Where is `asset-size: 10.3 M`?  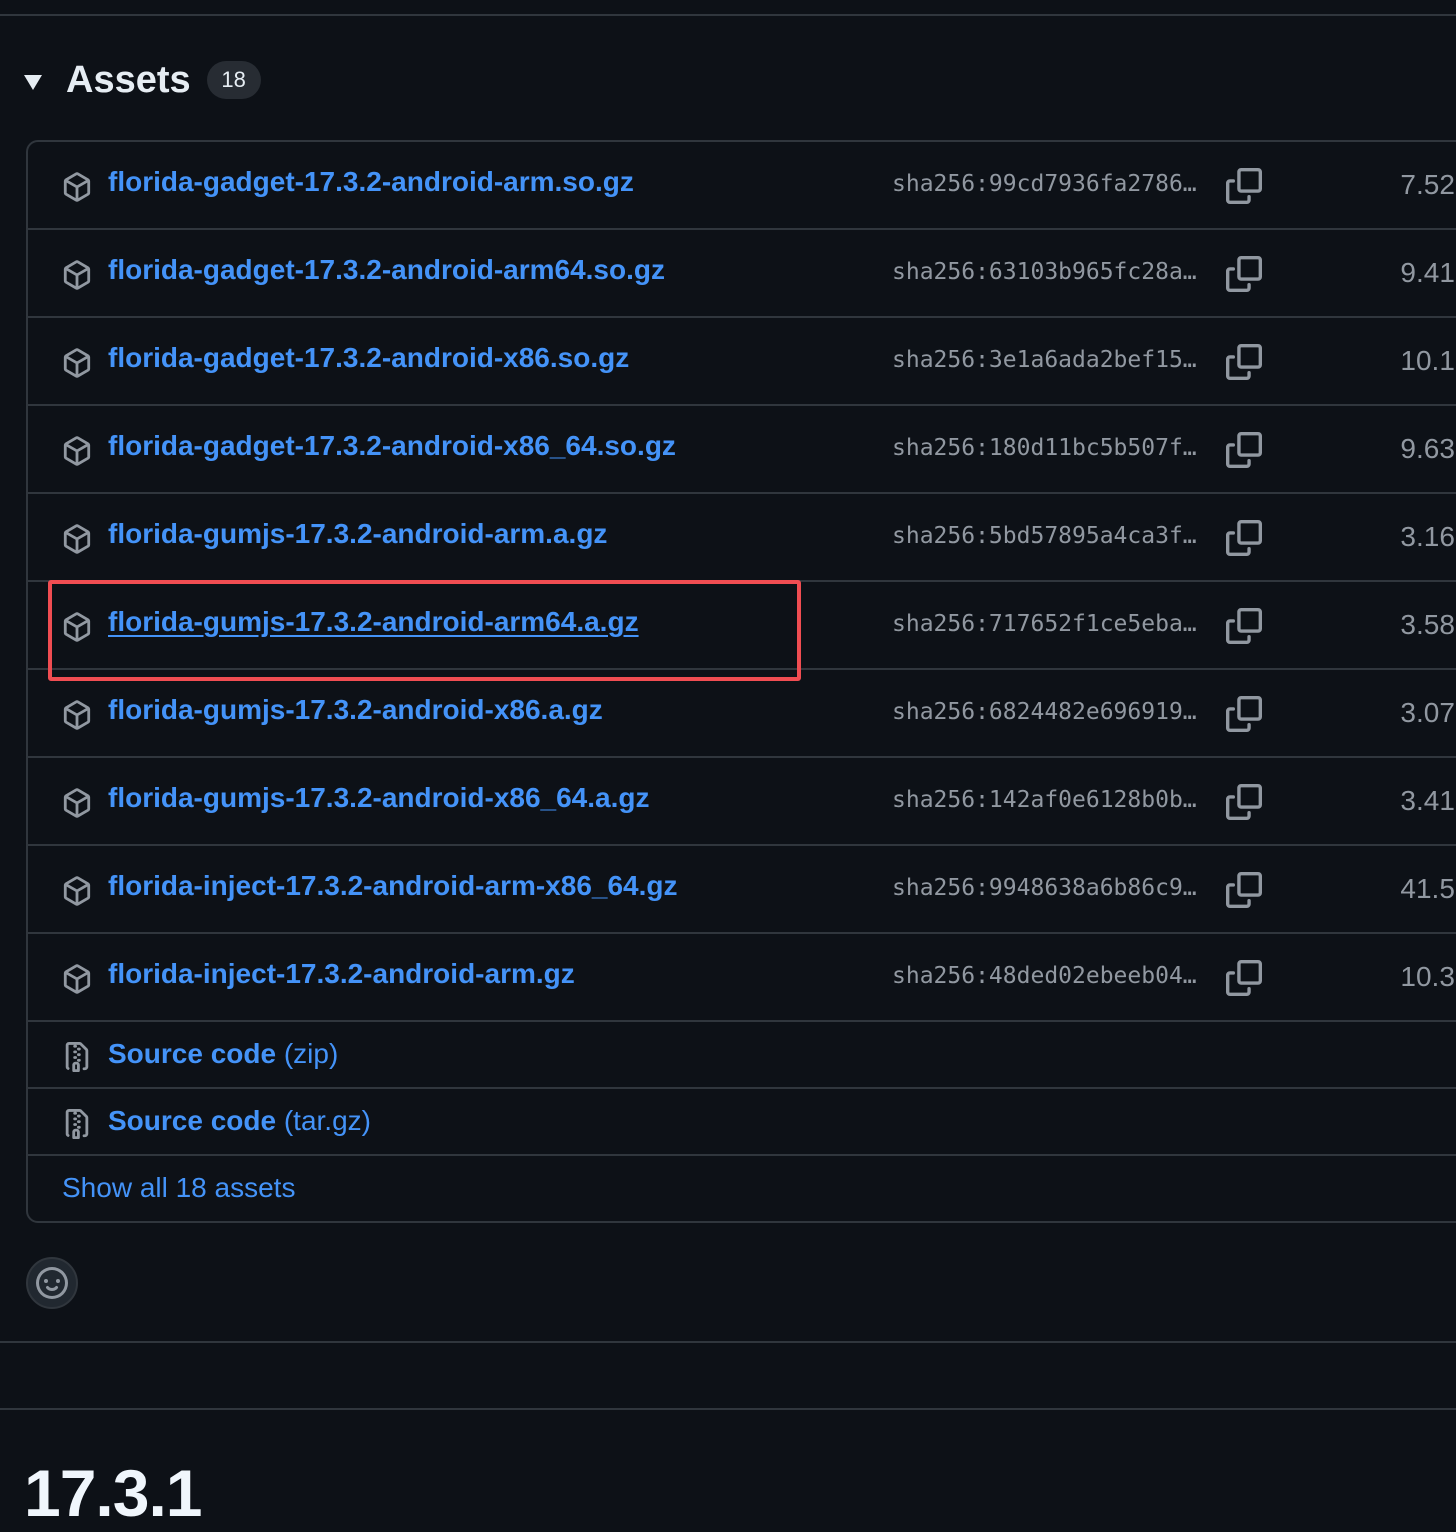
asset-size: 10.3 M is located at coordinates (1428, 976).